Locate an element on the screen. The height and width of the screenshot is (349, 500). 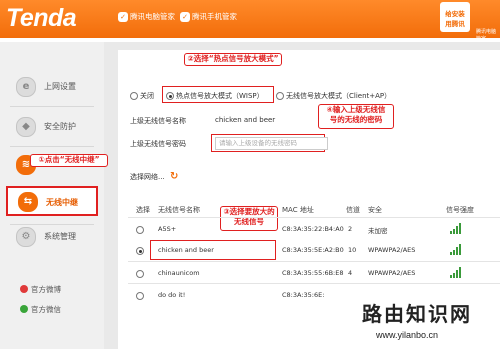
password-label: 上级无线信号密码 is located at coordinates (158, 144).